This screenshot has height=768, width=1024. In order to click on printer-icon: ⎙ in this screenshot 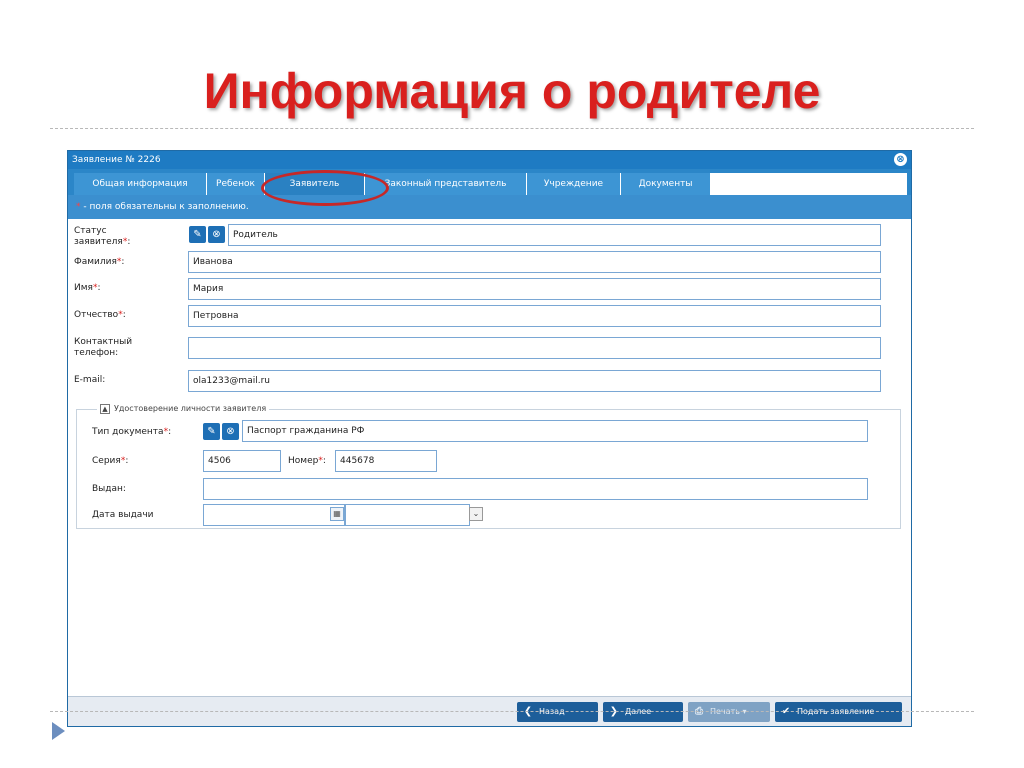, I will do `click(699, 711)`.